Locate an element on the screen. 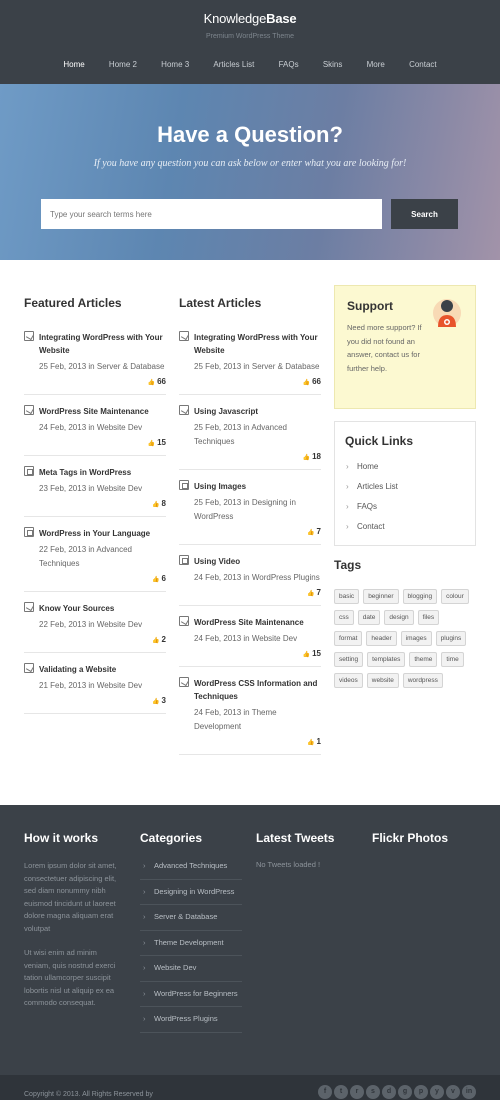 The width and height of the screenshot is (500, 1100). article-title: Know Your Sources is located at coordinates (102, 608).